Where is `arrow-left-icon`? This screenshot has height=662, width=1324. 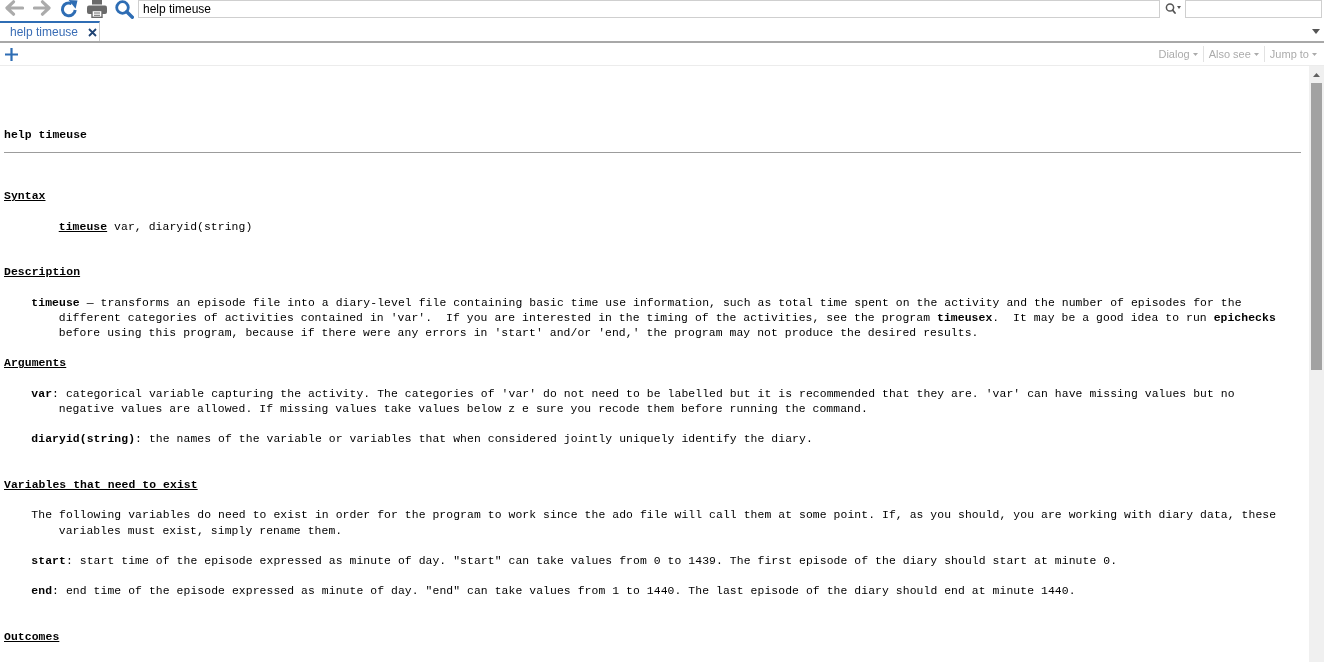 arrow-left-icon is located at coordinates (14, 8).